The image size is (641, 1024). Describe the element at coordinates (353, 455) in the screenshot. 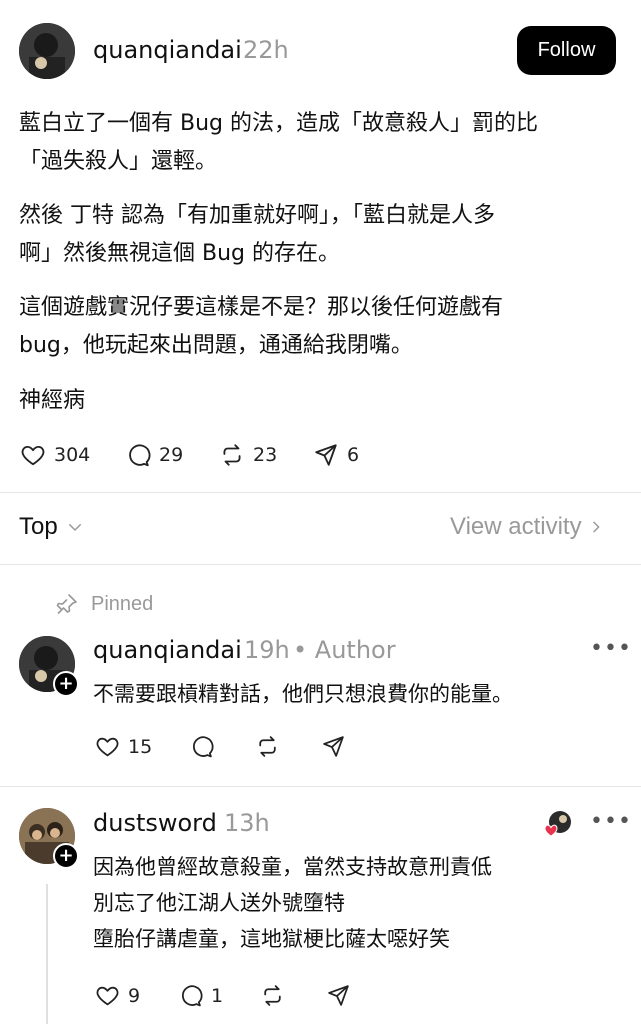

I see `share-count: 6` at that location.